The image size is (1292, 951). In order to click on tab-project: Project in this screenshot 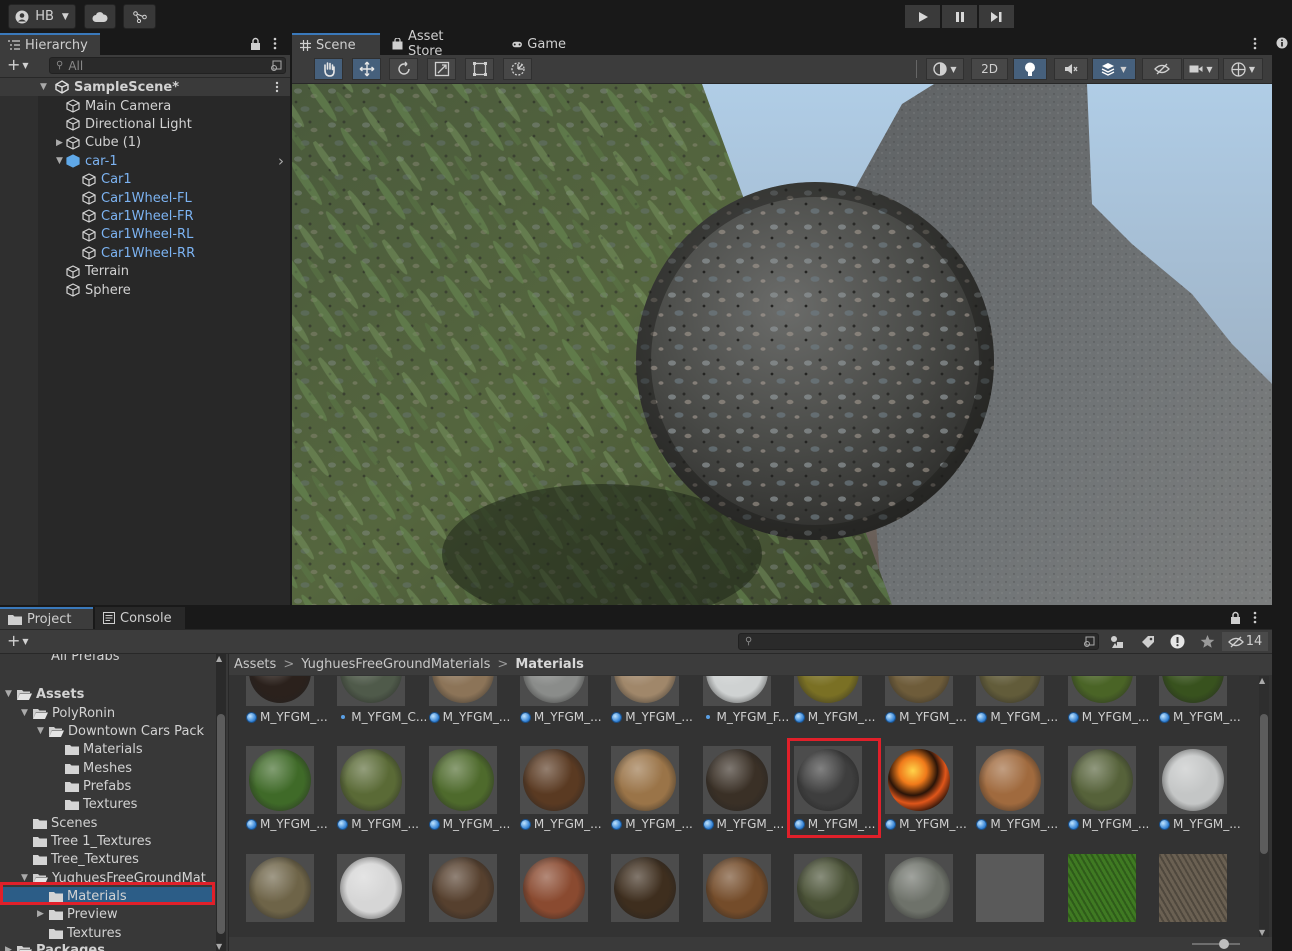, I will do `click(46, 618)`.